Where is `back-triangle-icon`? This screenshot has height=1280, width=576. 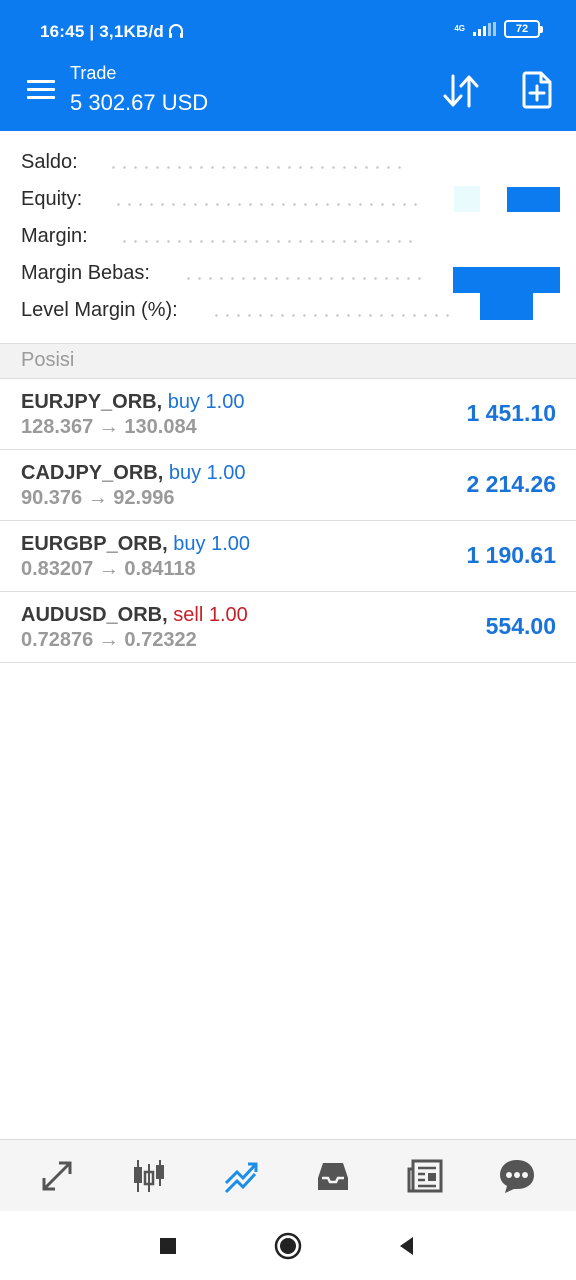 back-triangle-icon is located at coordinates (406, 1246).